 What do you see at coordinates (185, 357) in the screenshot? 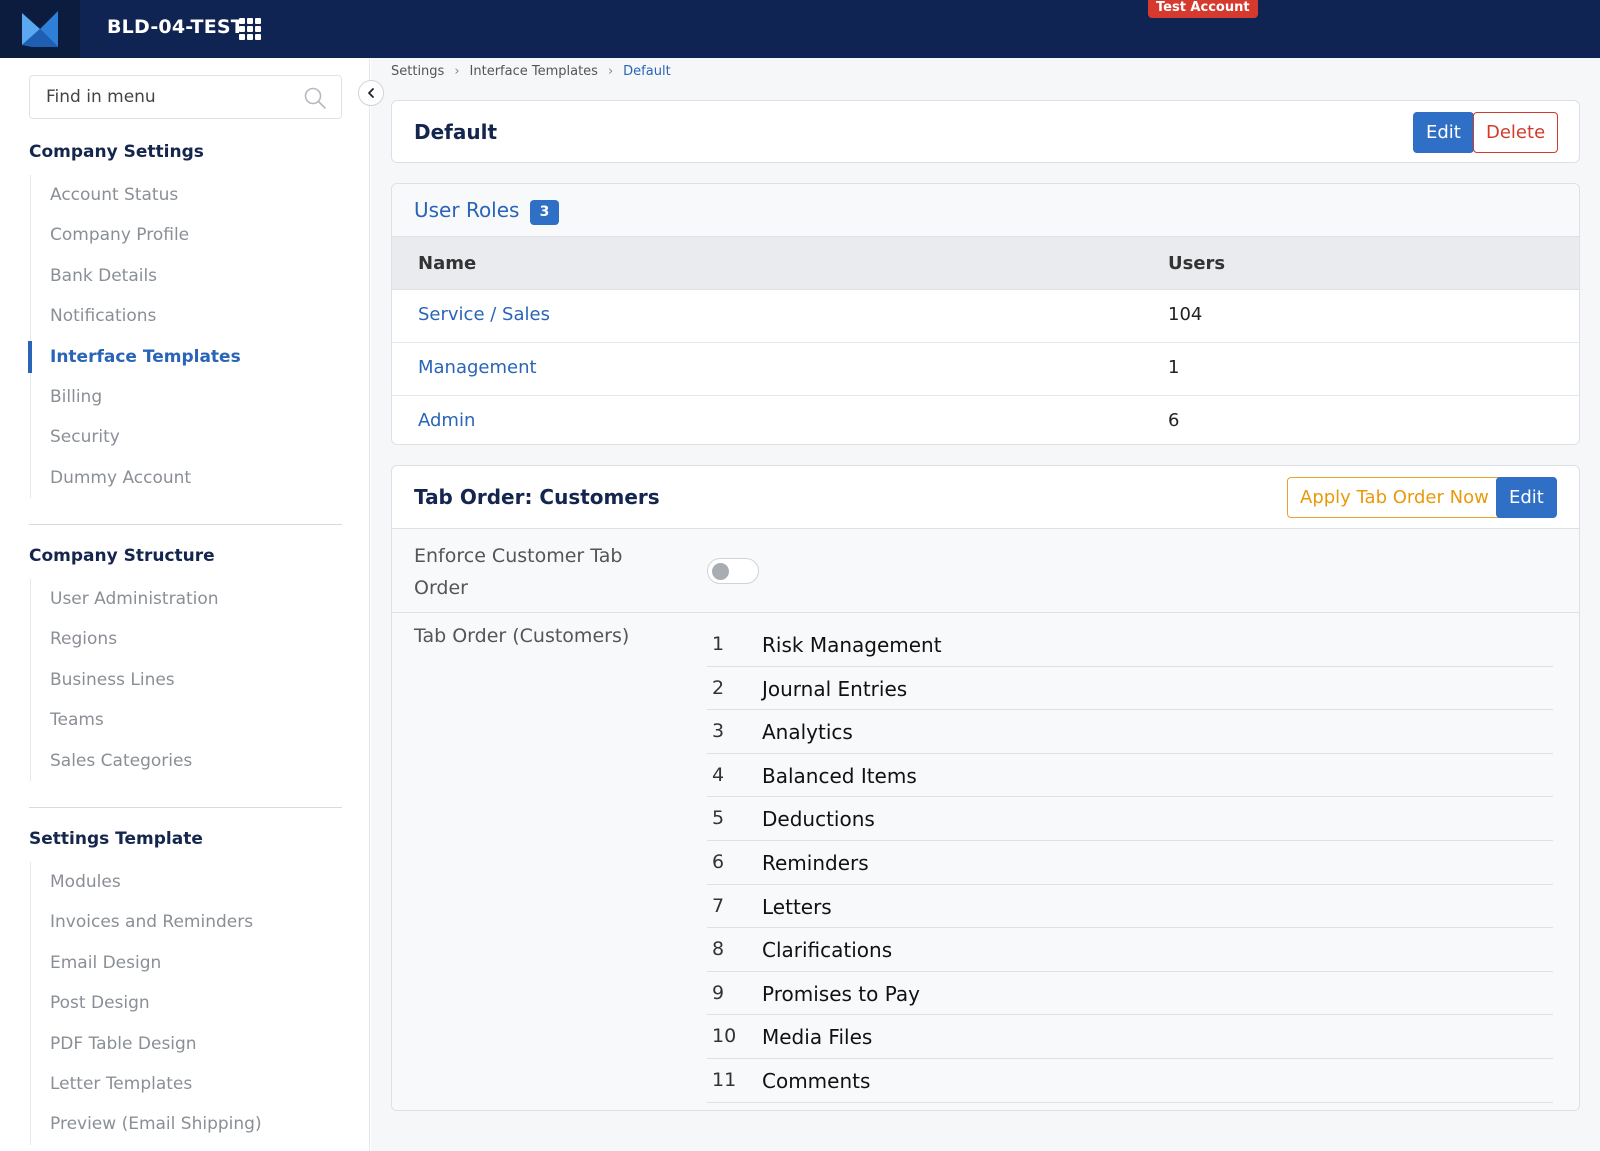
I see `sidebar-item-interface-templates: Interface Templates` at bounding box center [185, 357].